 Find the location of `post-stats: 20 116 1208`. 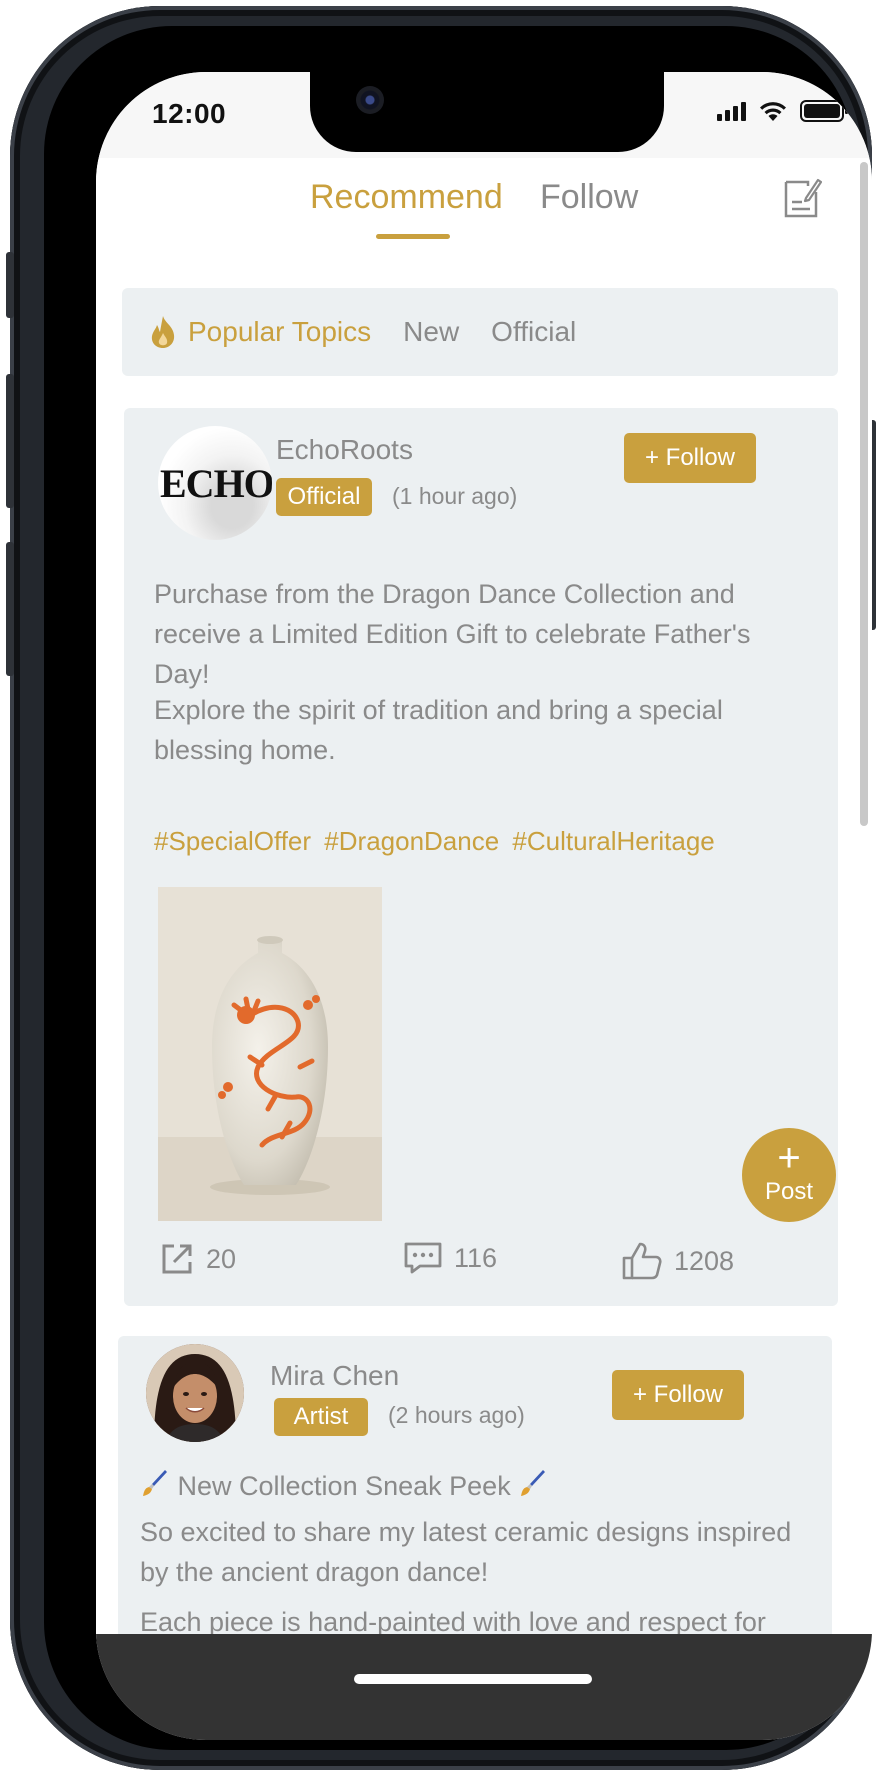

post-stats: 20 116 1208 is located at coordinates (481, 1267).